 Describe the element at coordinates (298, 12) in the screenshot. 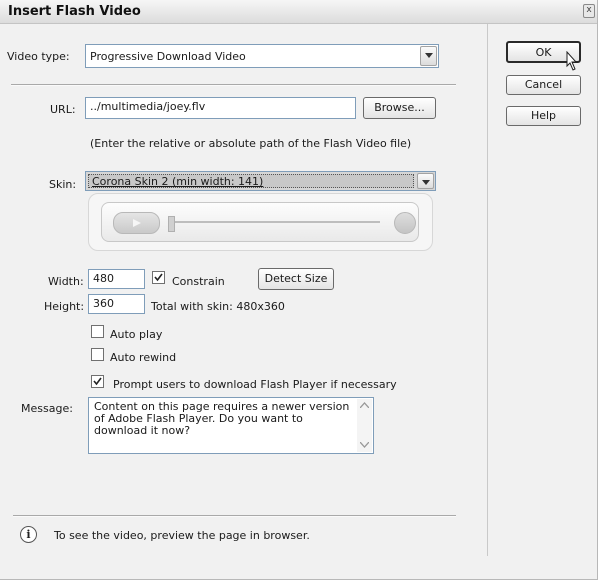

I see `title-bar: Insert Flash Video x` at that location.